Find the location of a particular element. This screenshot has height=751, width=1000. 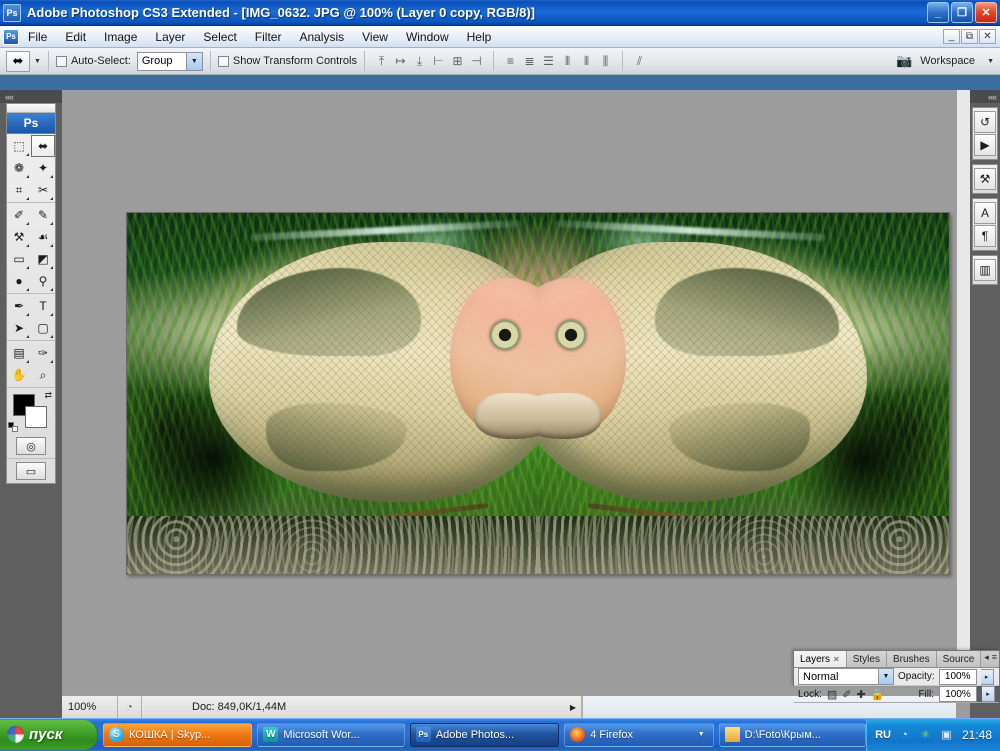

distribute-right-edges-icon: ⫼ is located at coordinates (605, 61).